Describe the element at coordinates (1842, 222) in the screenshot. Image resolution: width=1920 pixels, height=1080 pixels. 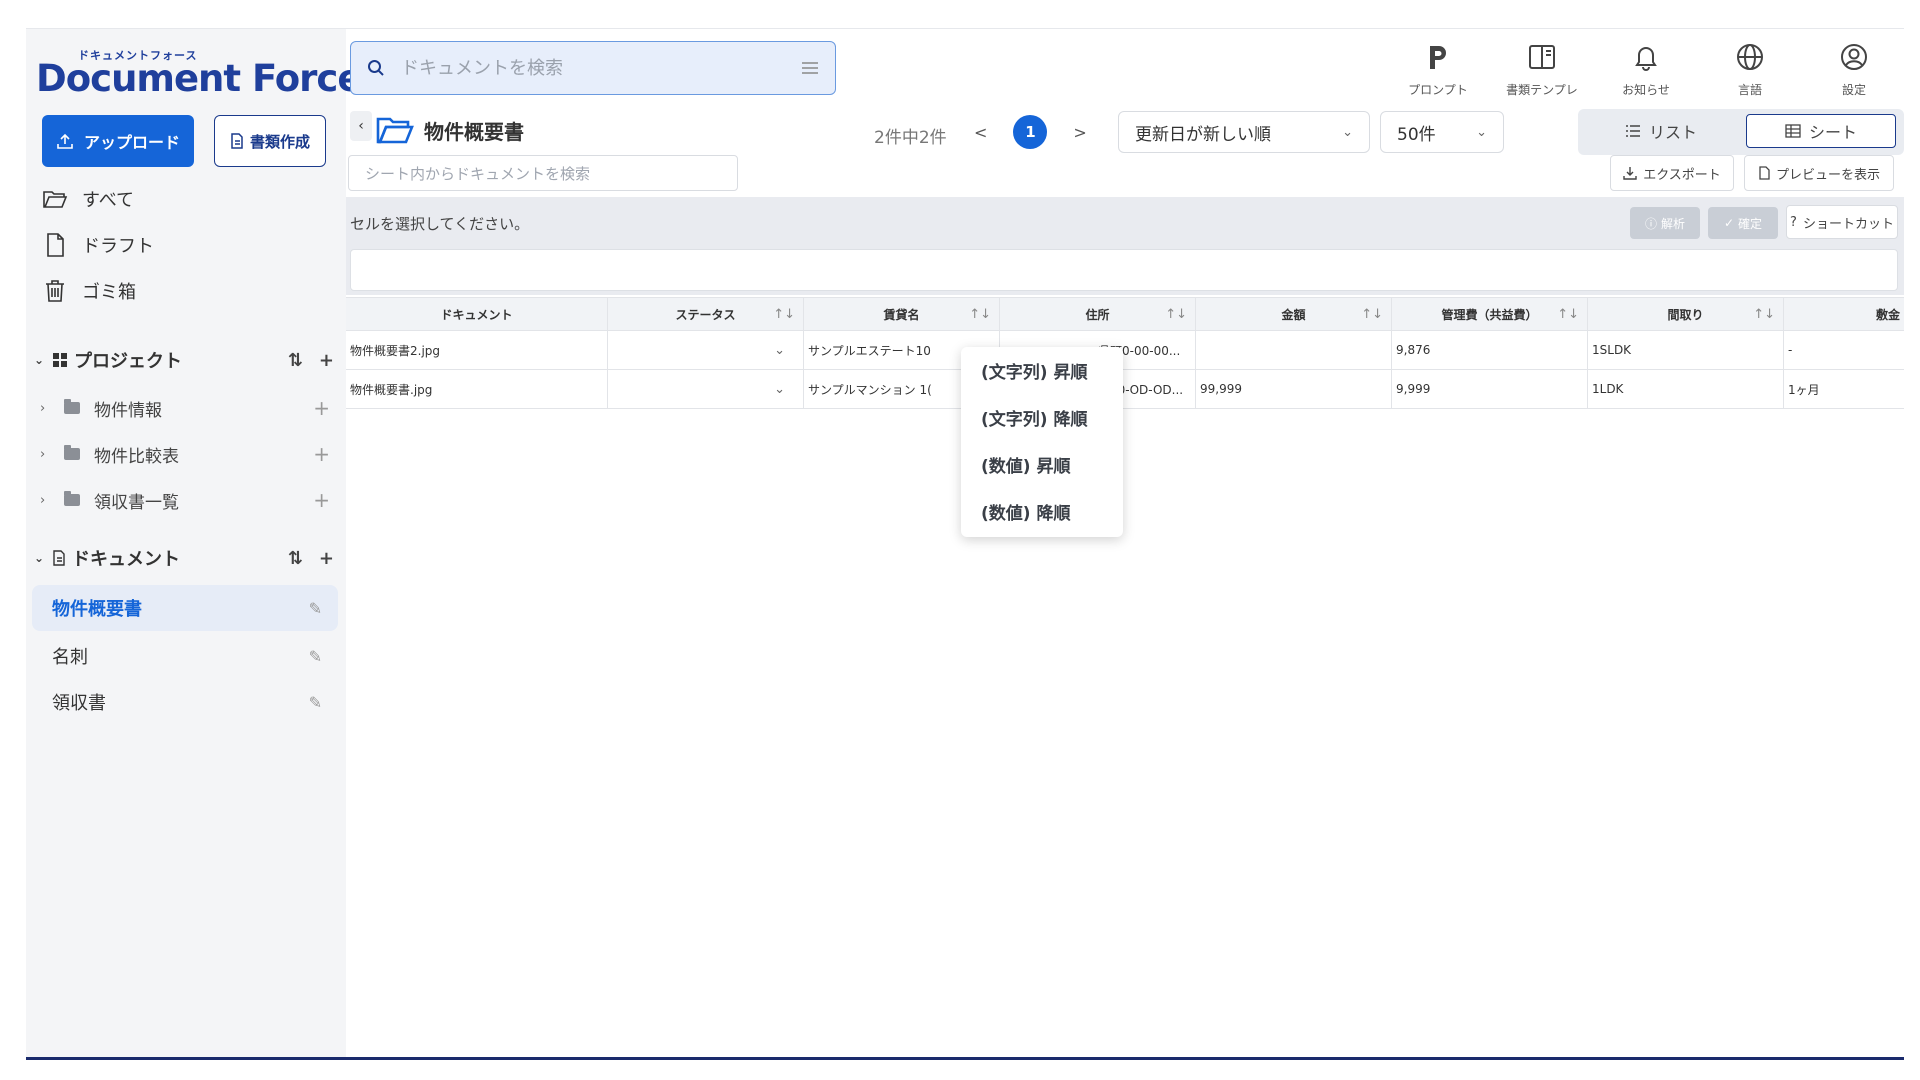
I see `shortcut-button: ? ショートカット` at that location.